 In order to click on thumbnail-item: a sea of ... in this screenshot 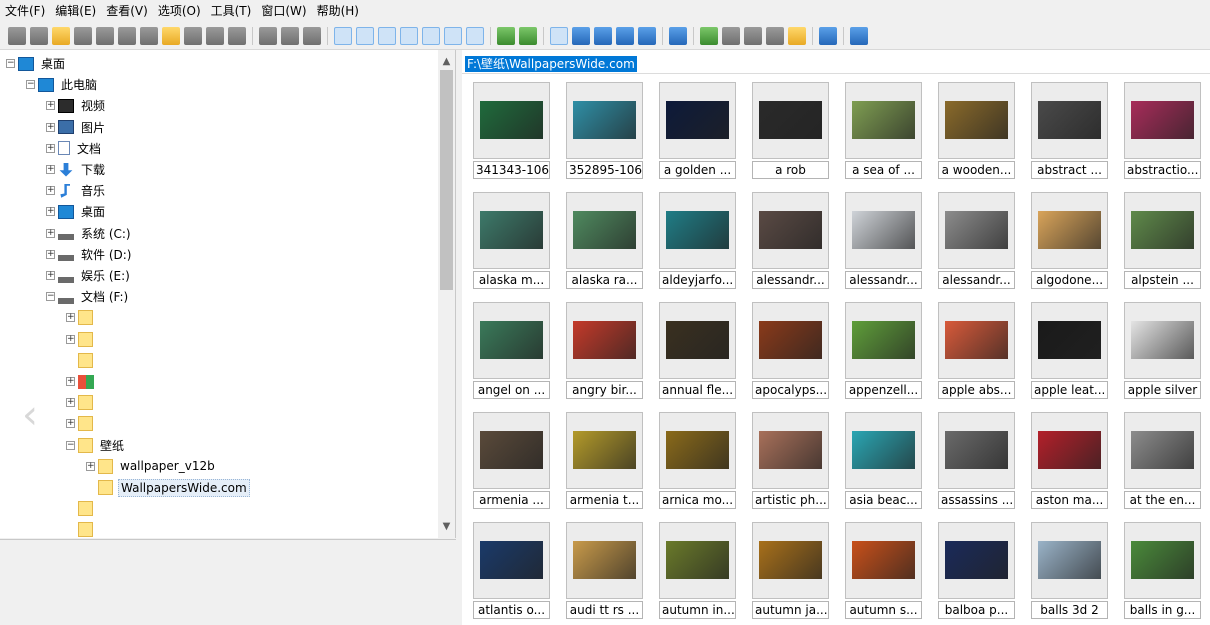, I will do `click(884, 131)`.